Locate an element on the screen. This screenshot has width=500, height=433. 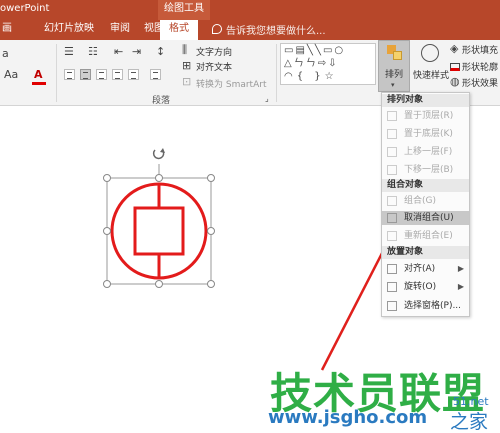
resize-handle-bottom is located at coordinates (159, 284).